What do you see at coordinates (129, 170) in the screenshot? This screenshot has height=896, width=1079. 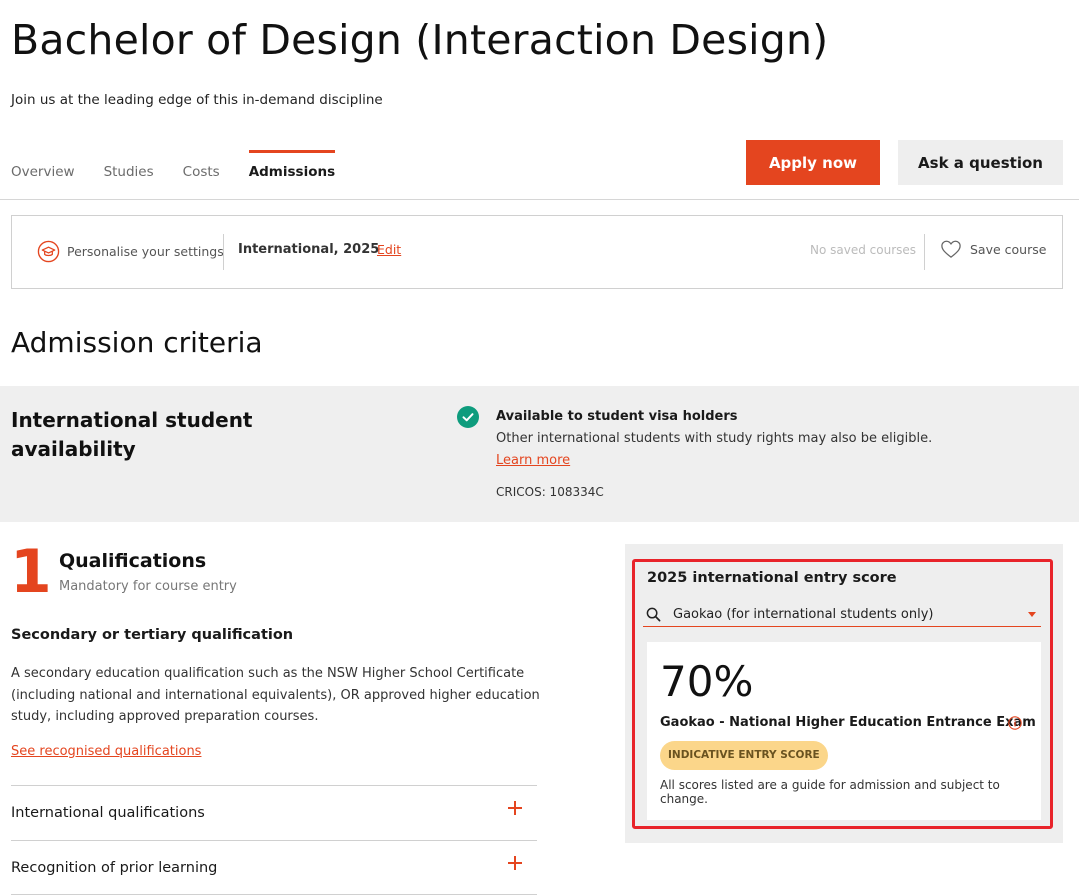 I see `tab-studies: Studies` at bounding box center [129, 170].